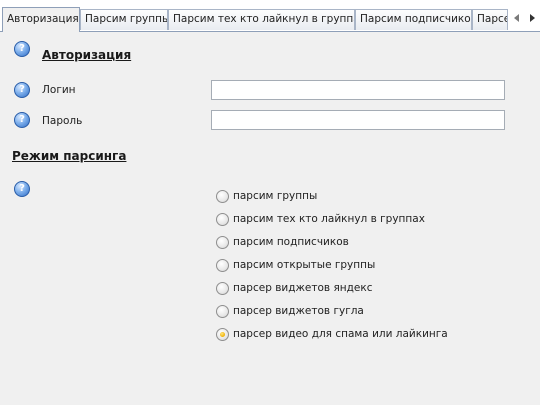 This screenshot has width=540, height=405. Describe the element at coordinates (41, 19) in the screenshot. I see `tab-authorization: Авторизация` at that location.